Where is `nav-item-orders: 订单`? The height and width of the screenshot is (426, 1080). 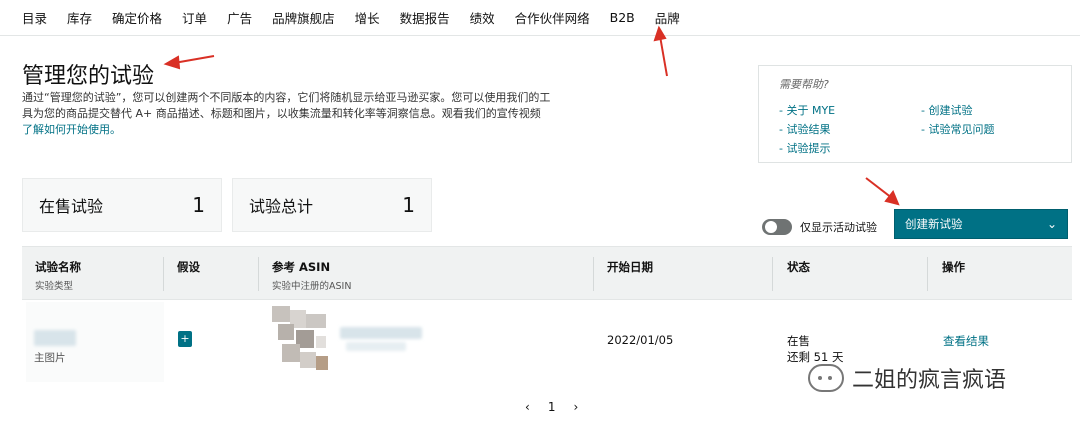
nav-item-orders: 订单 is located at coordinates (194, 17).